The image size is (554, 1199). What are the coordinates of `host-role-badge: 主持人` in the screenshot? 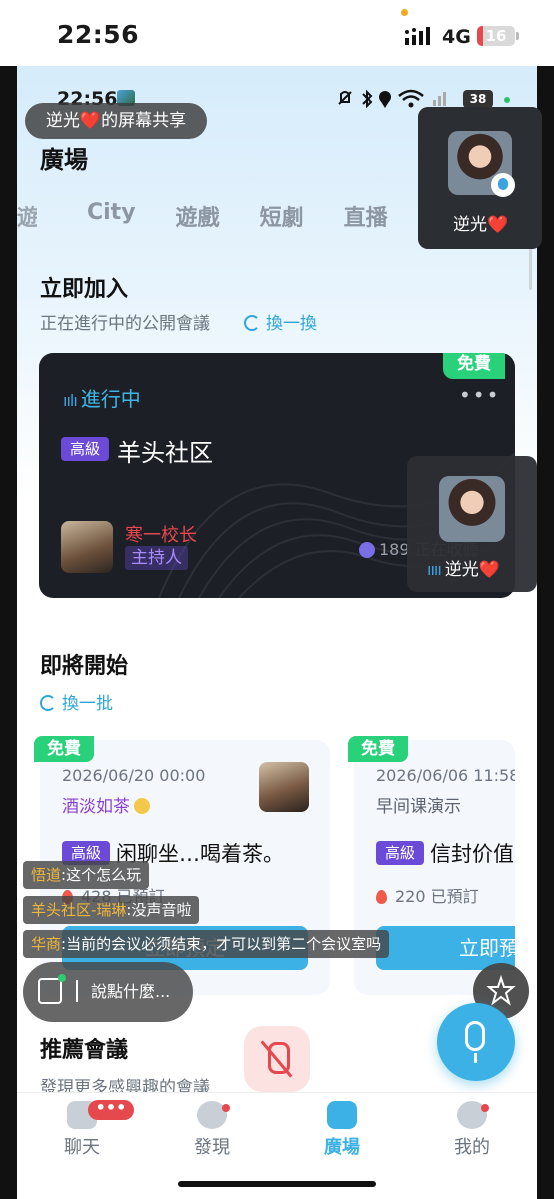 It's located at (156, 558).